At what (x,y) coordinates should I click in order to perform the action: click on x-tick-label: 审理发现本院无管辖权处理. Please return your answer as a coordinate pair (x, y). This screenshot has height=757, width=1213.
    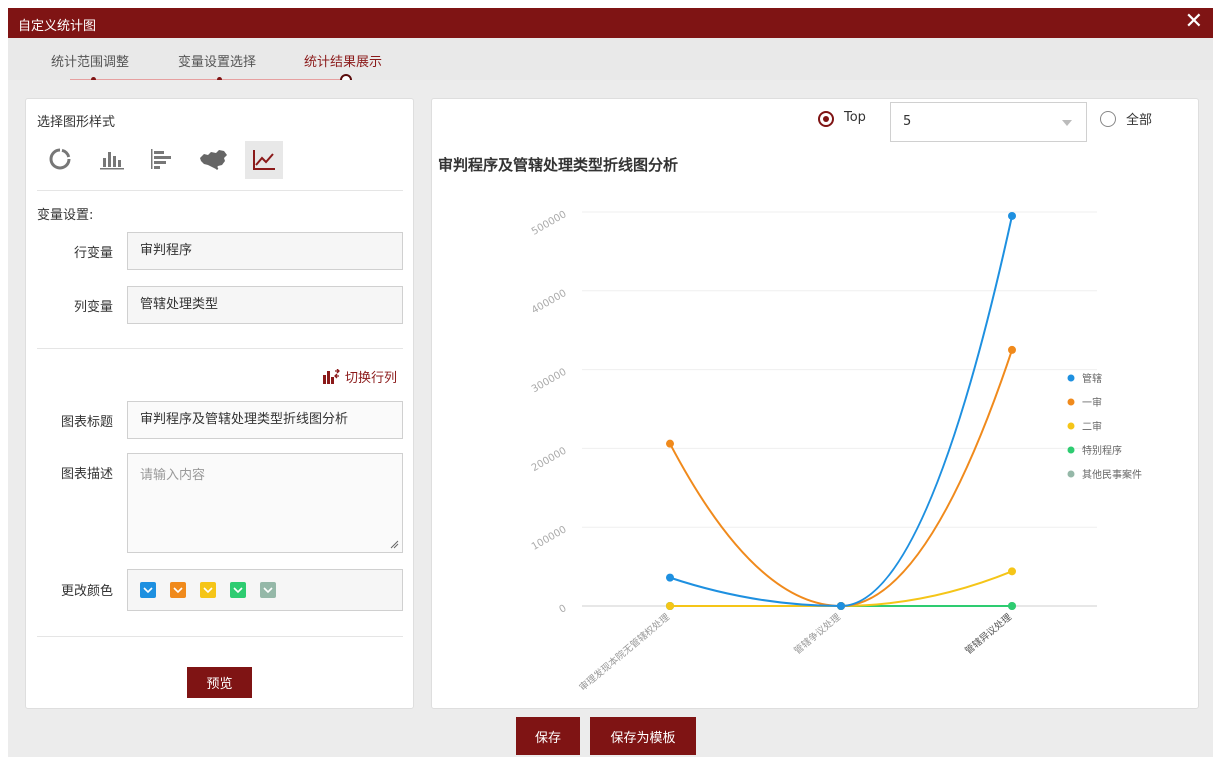
    Looking at the image, I should click on (624, 652).